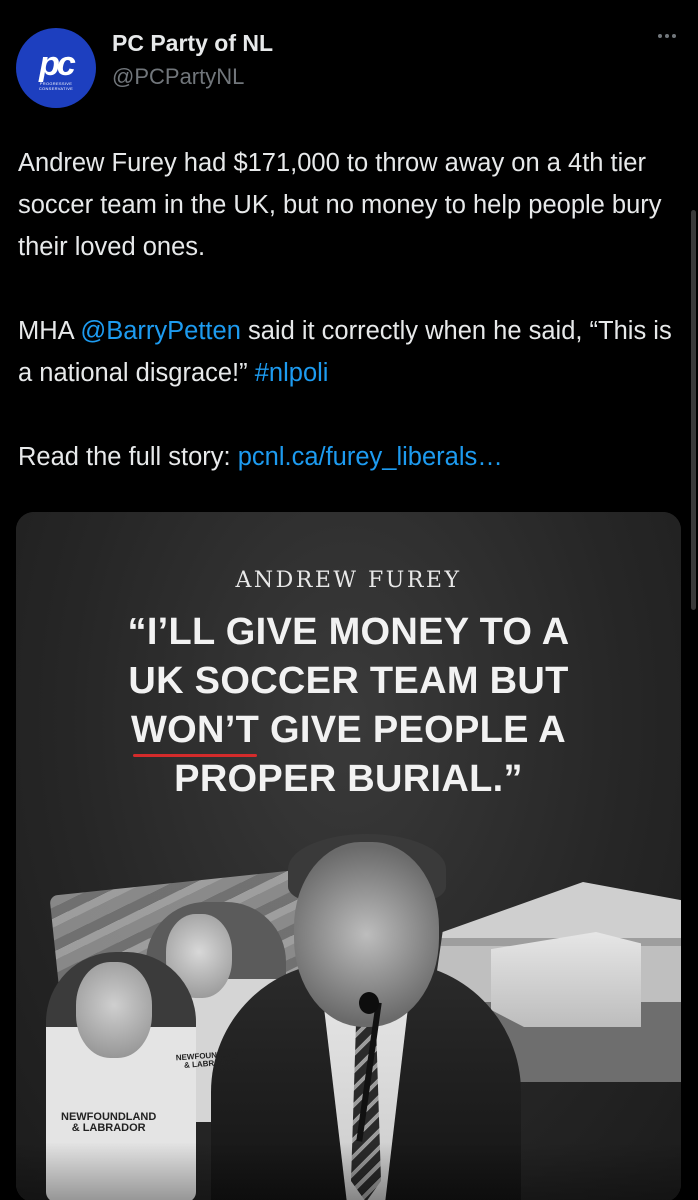  Describe the element at coordinates (412, 730) in the screenshot. I see `quote-segment: GIVE PEOPLE A` at that location.